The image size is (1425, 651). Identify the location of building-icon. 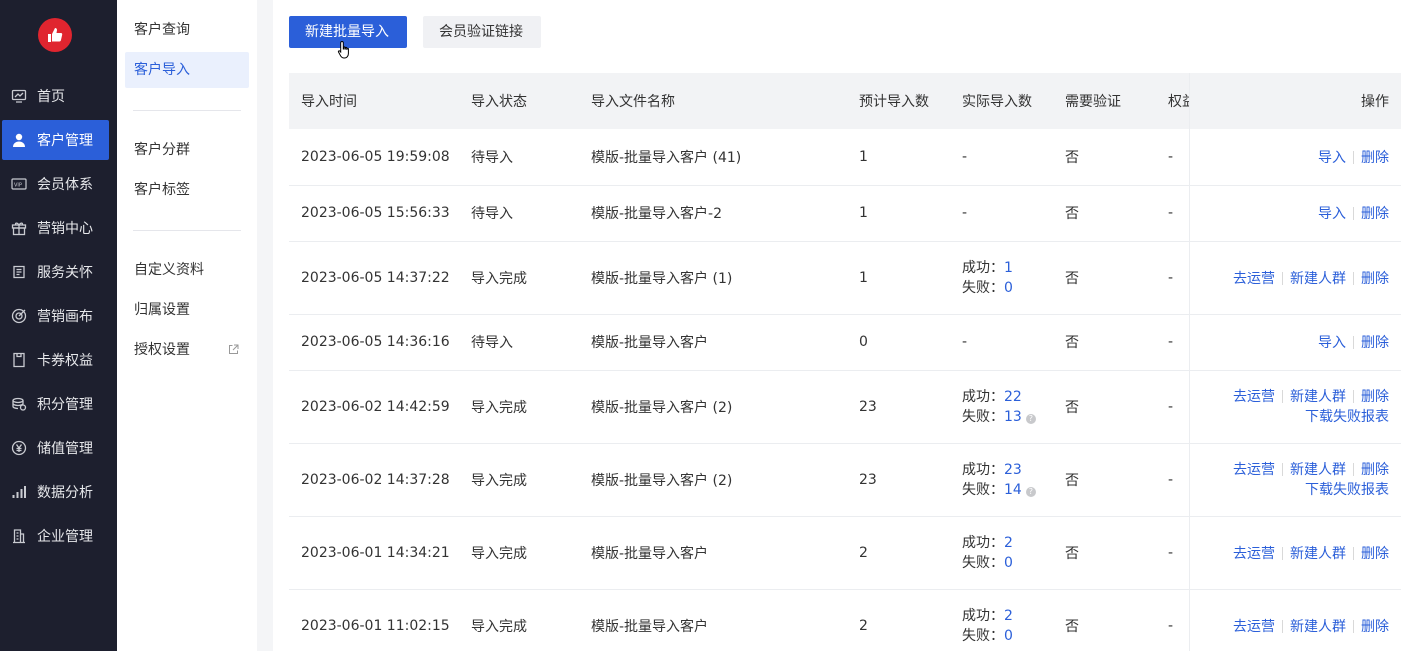
(19, 536).